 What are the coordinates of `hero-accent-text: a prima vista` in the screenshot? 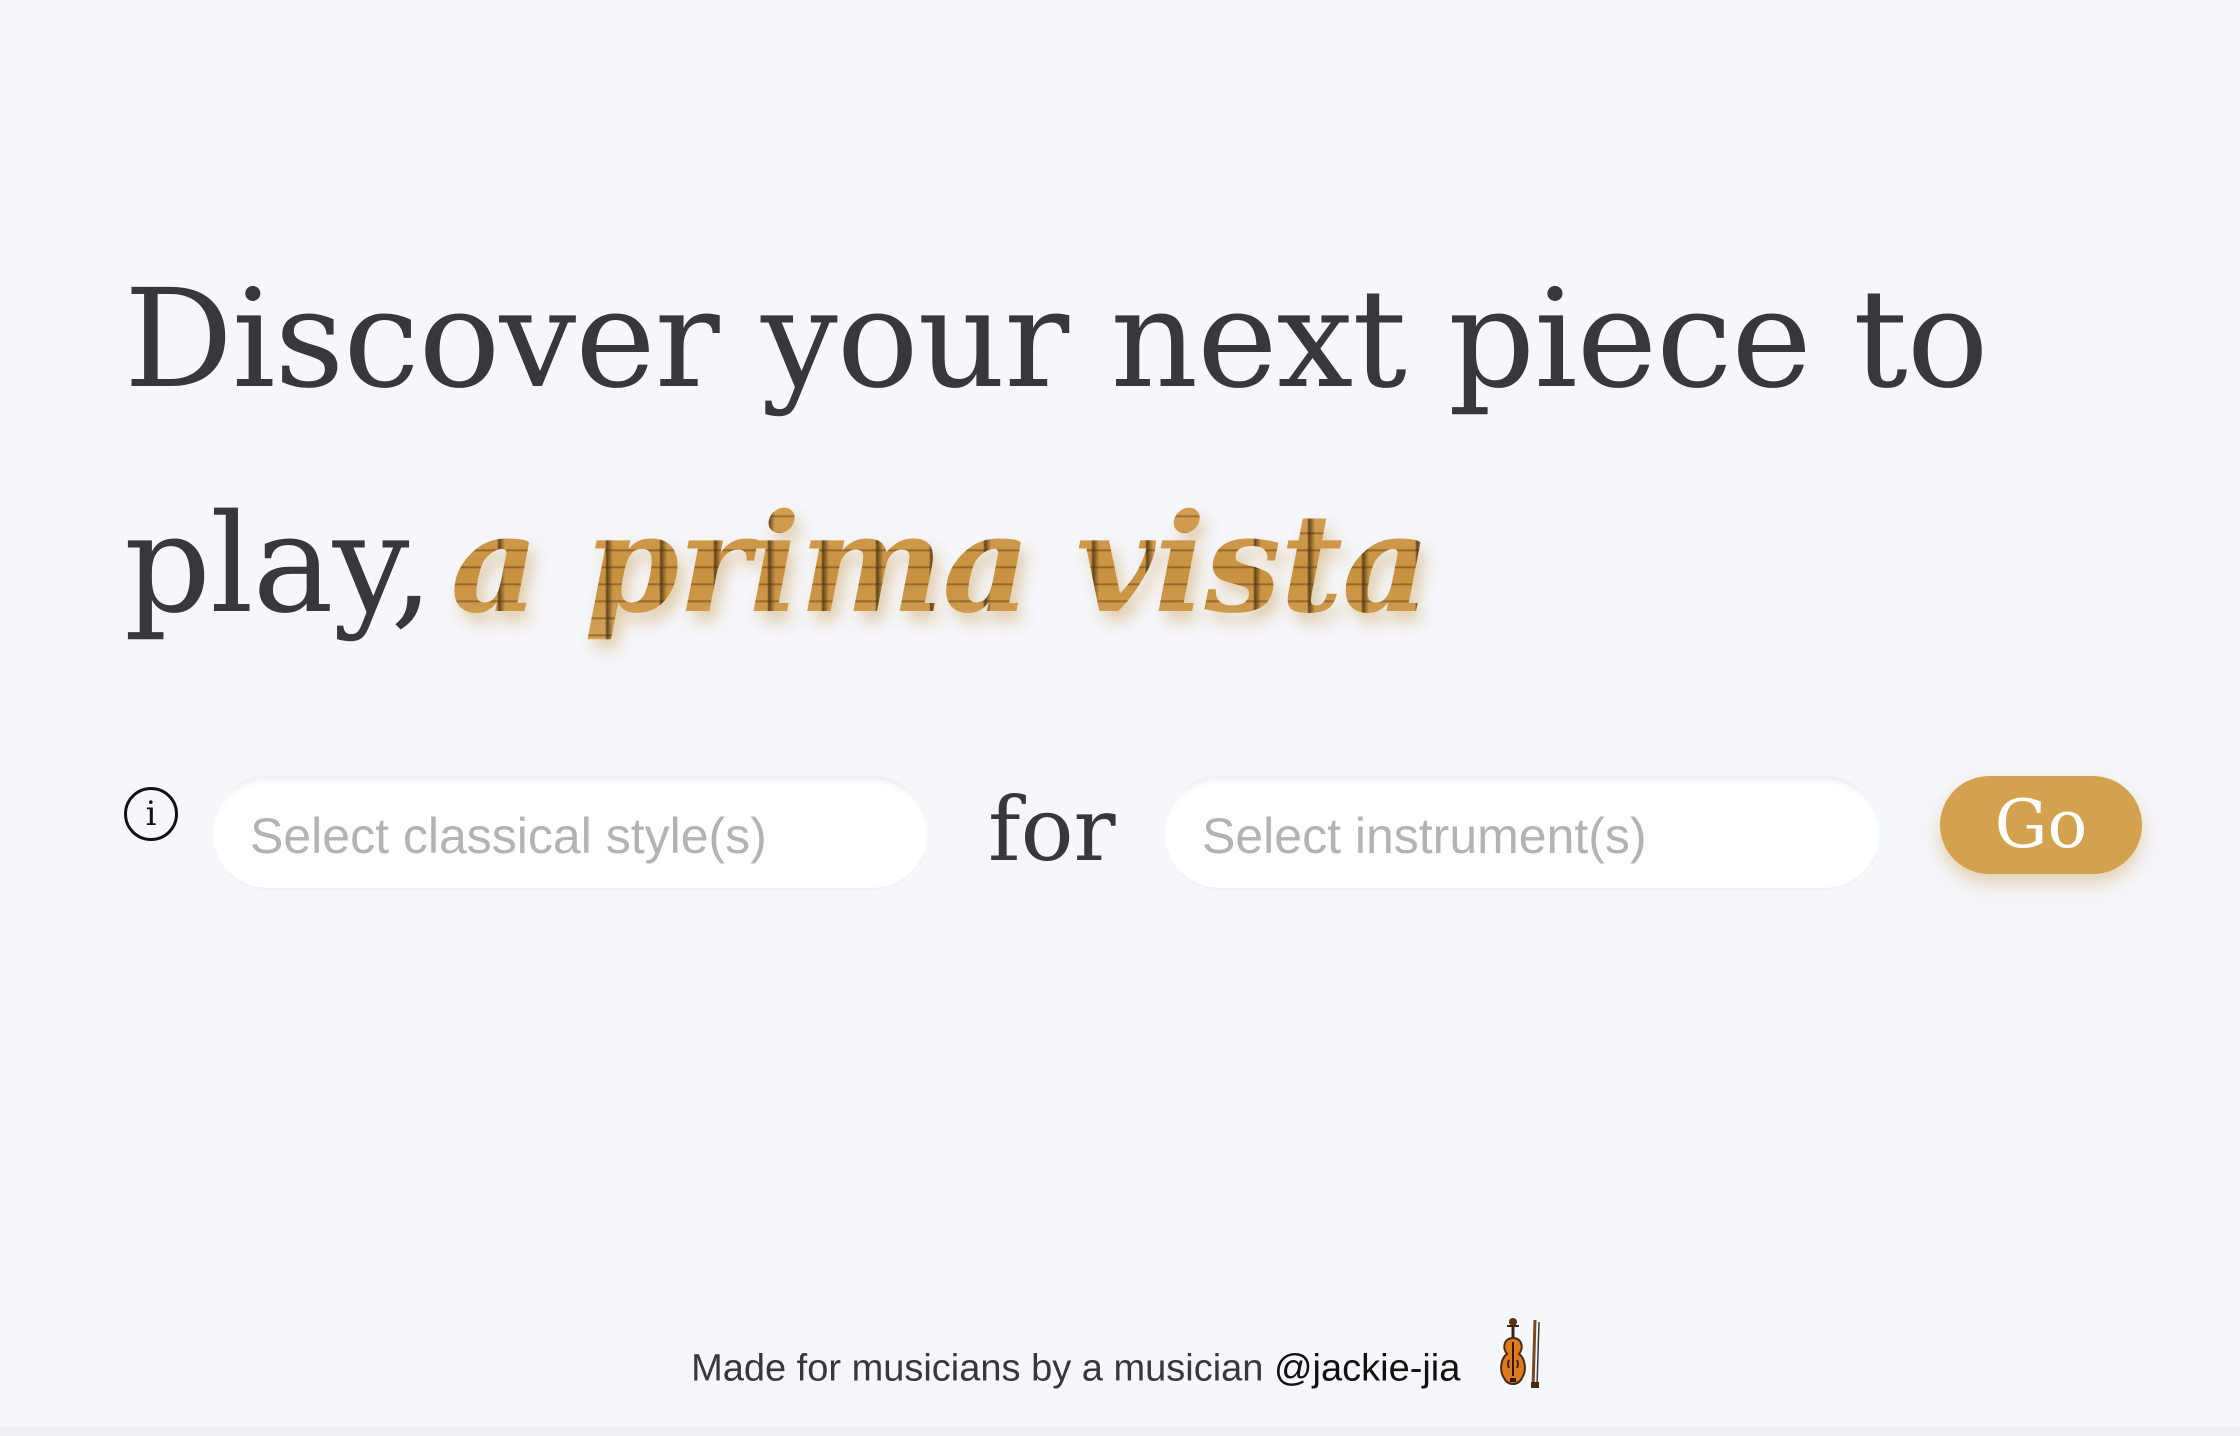 It's located at (940, 564).